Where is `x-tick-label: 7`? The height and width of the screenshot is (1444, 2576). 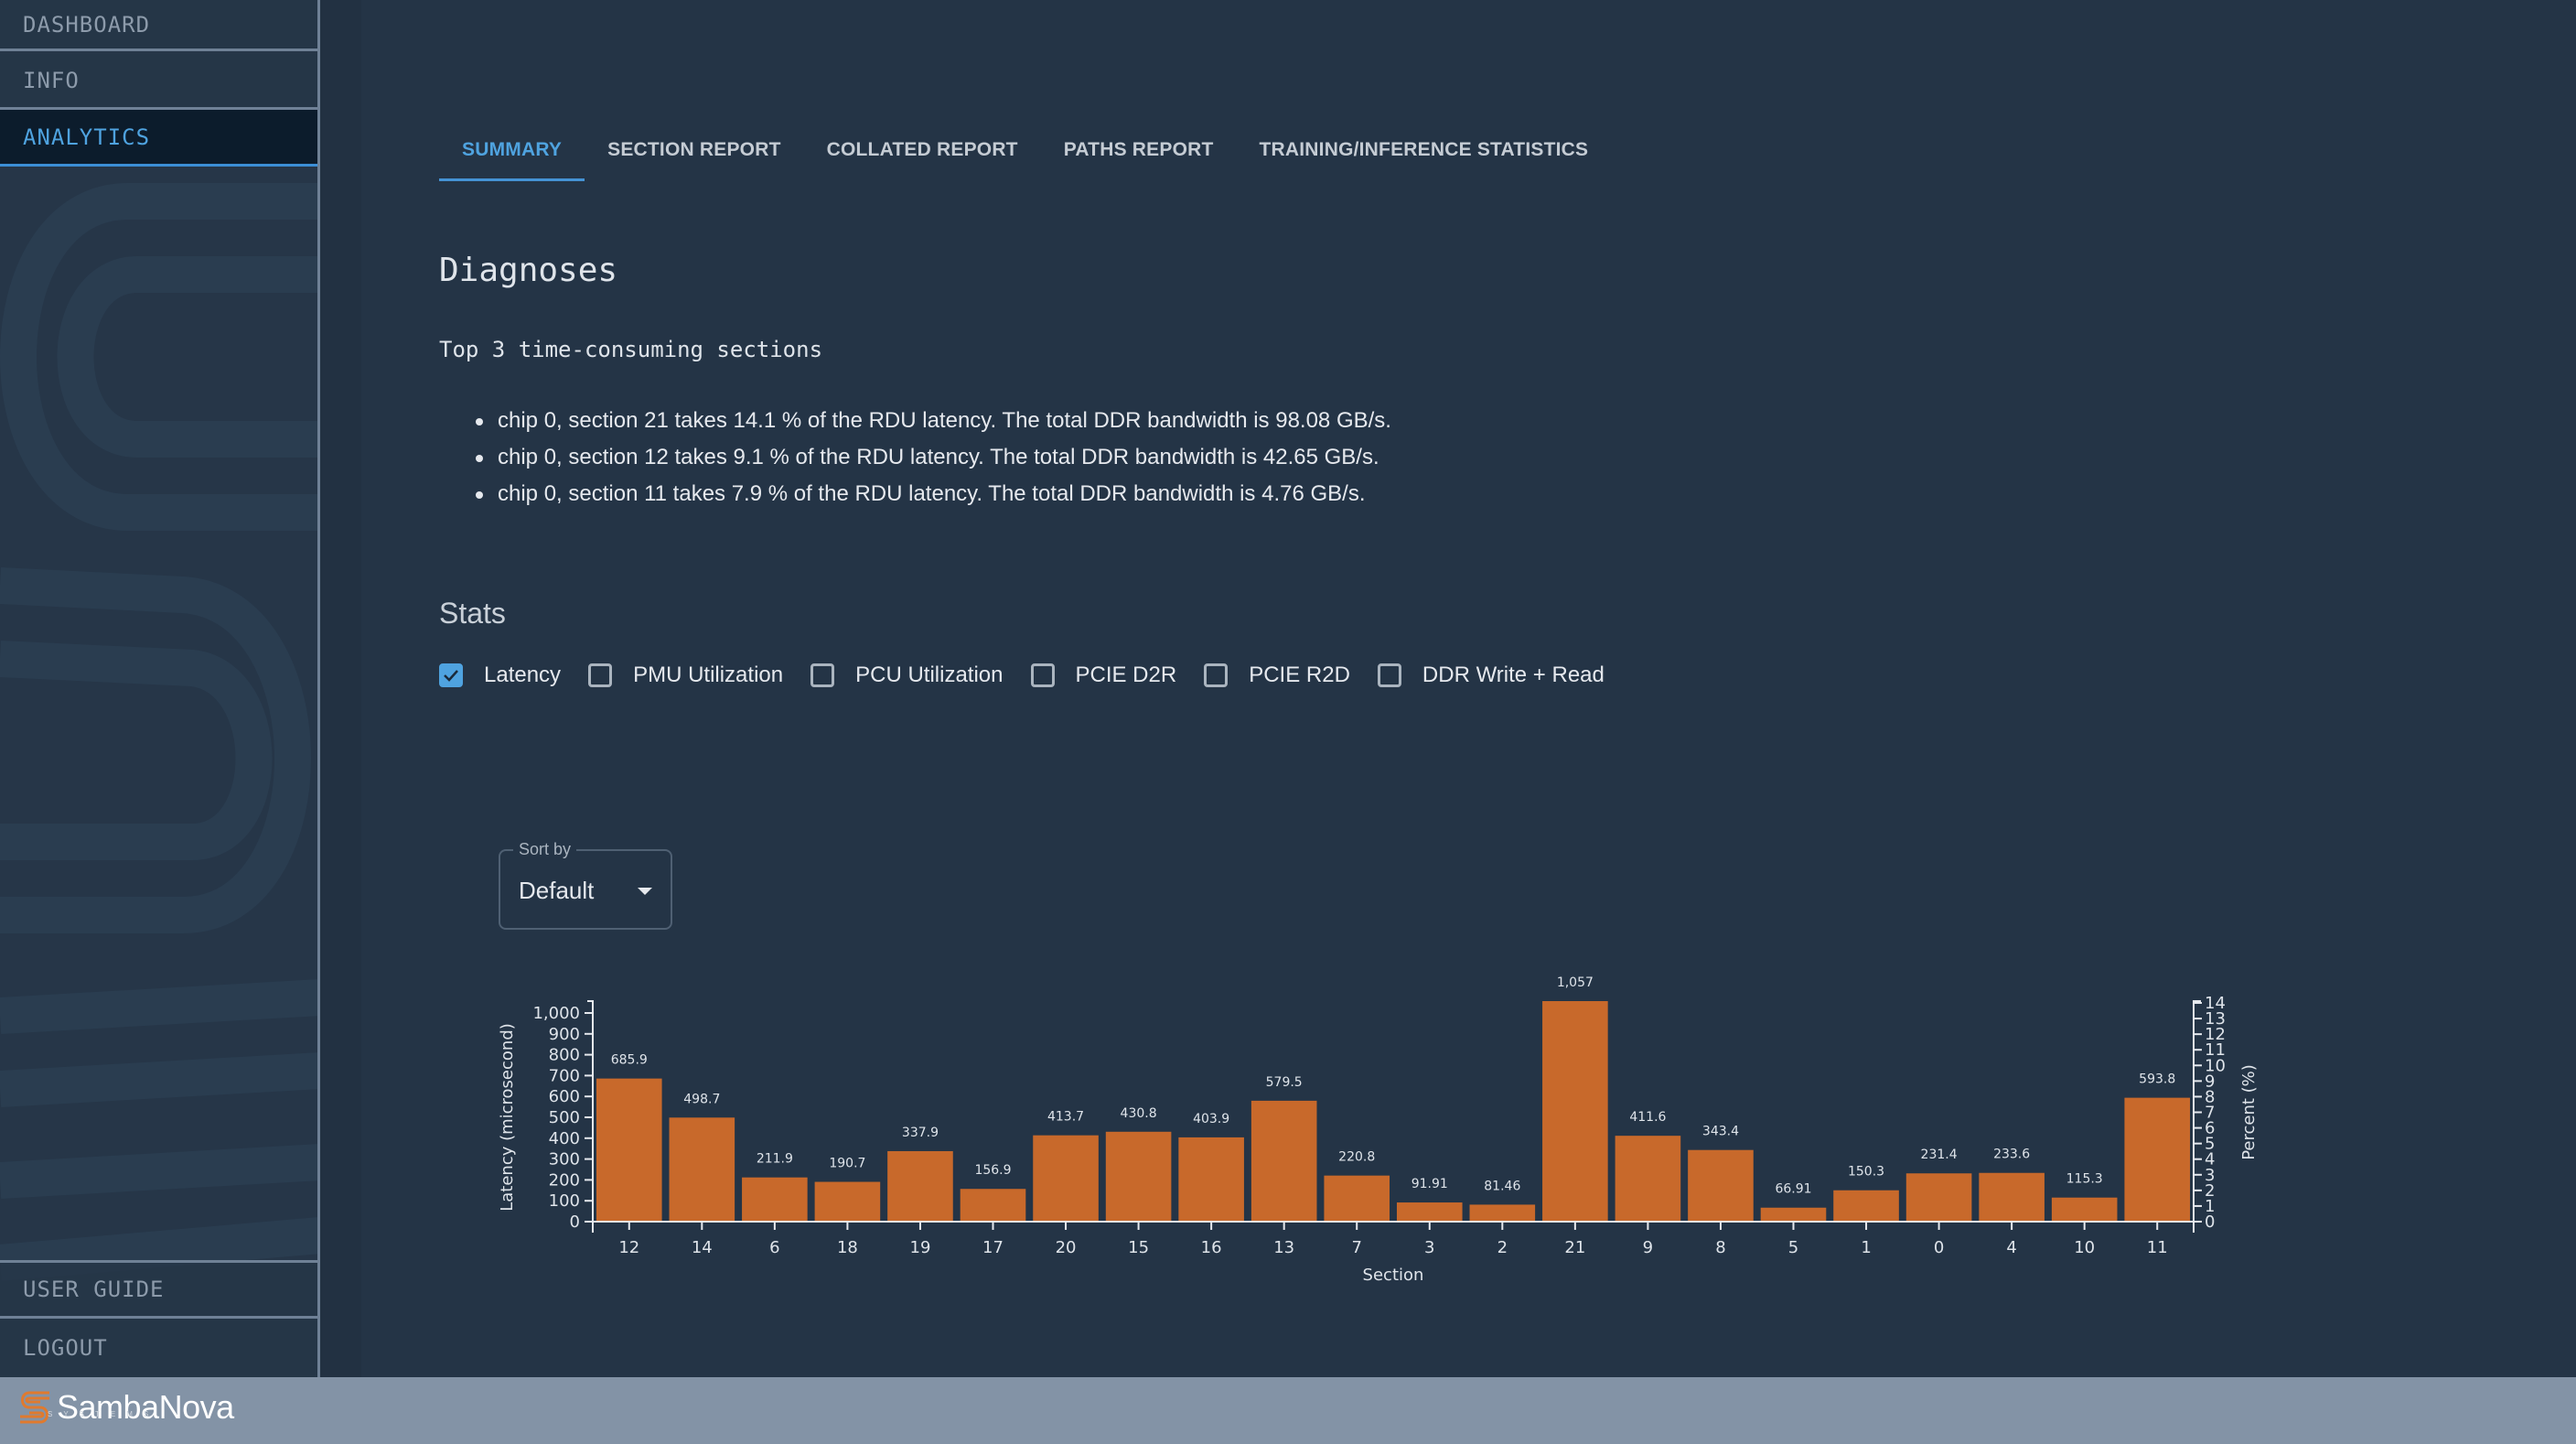
x-tick-label: 7 is located at coordinates (1357, 1247).